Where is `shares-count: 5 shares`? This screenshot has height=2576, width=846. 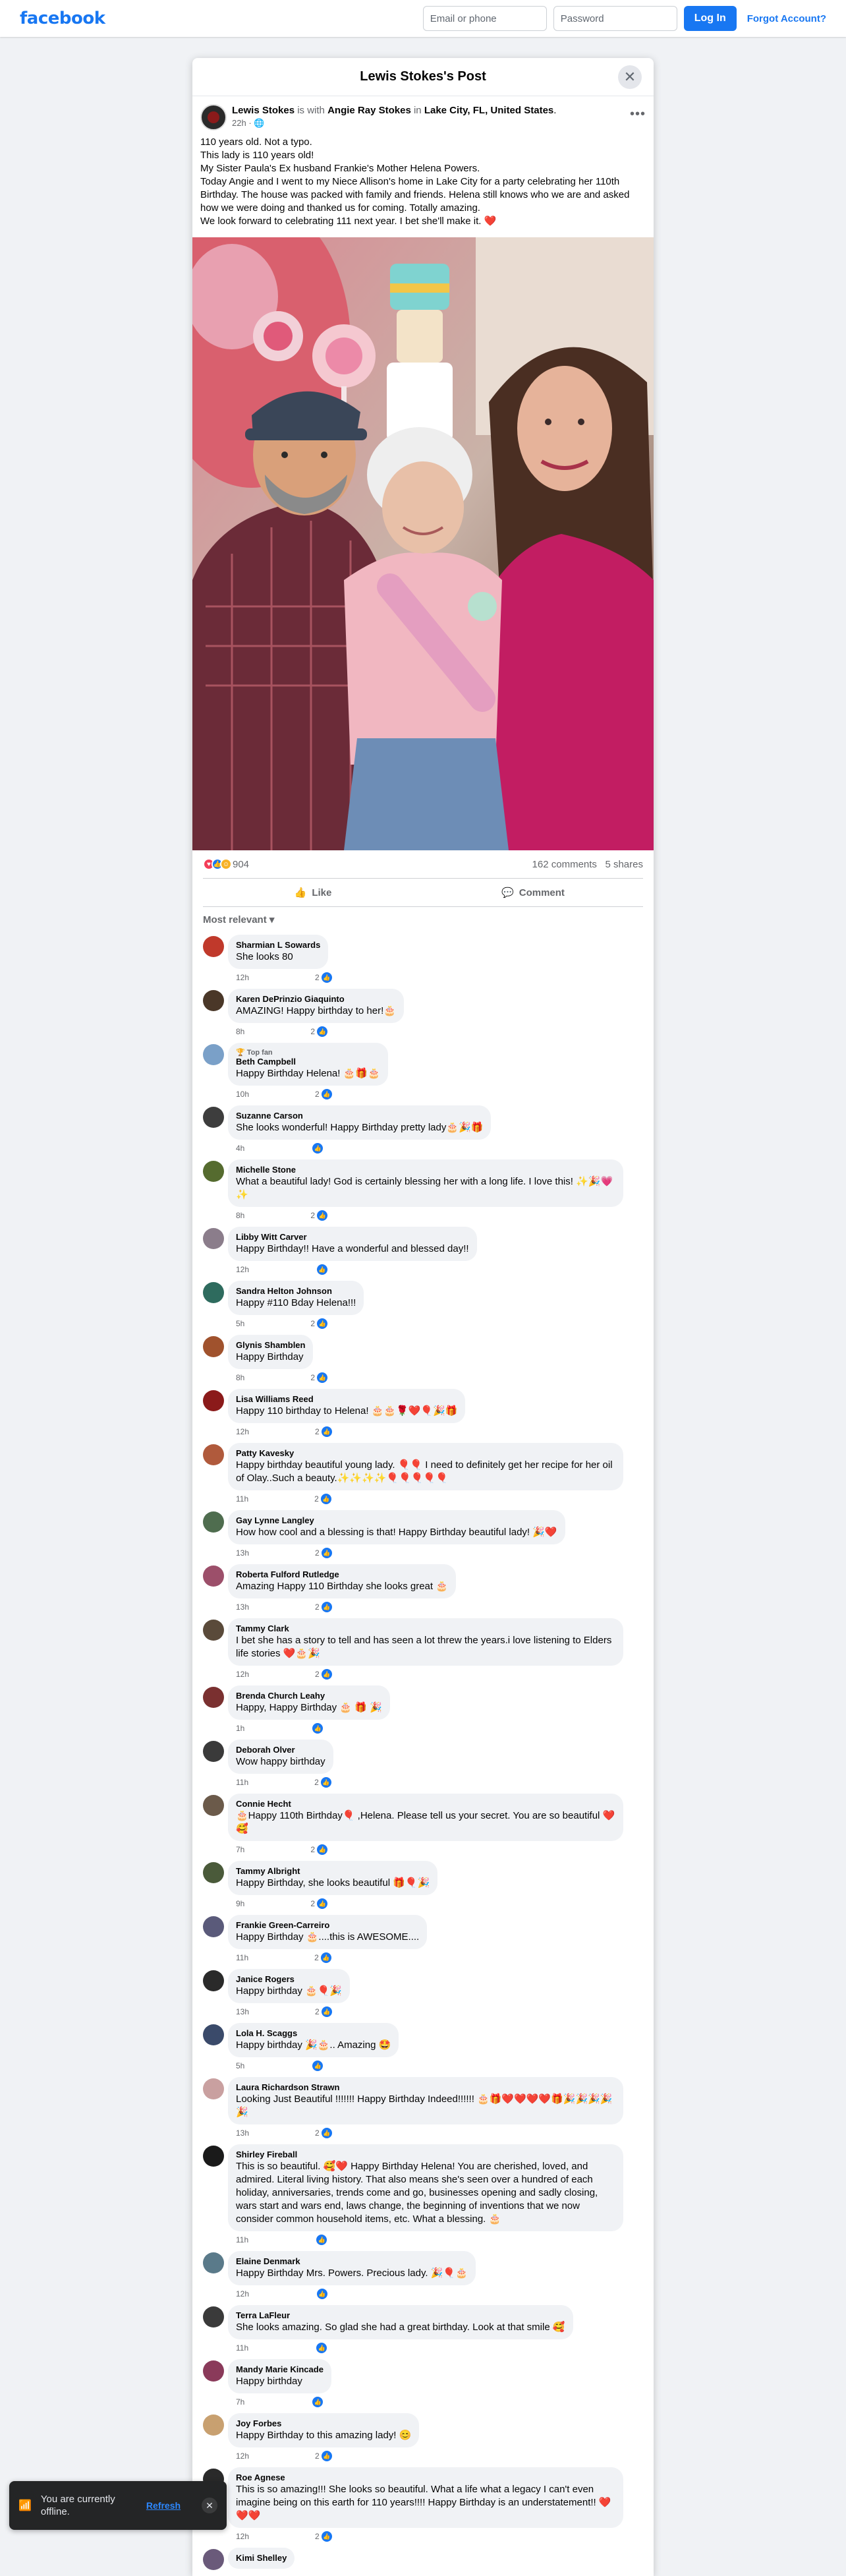
shares-count: 5 shares is located at coordinates (624, 864).